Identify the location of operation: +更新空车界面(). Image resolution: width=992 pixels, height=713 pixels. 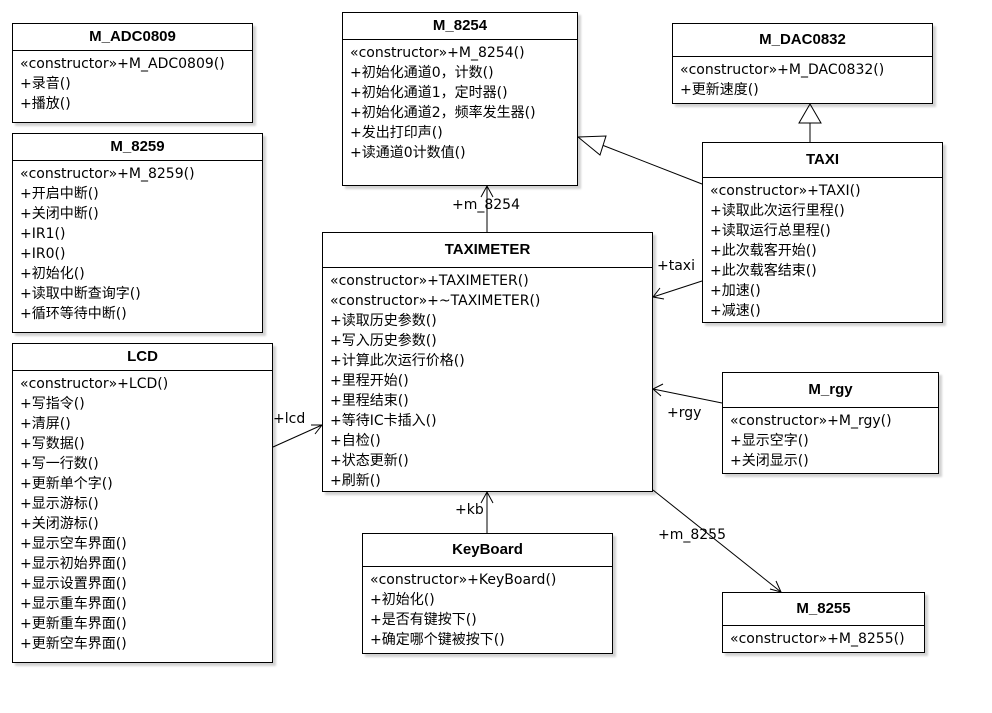
(73, 644).